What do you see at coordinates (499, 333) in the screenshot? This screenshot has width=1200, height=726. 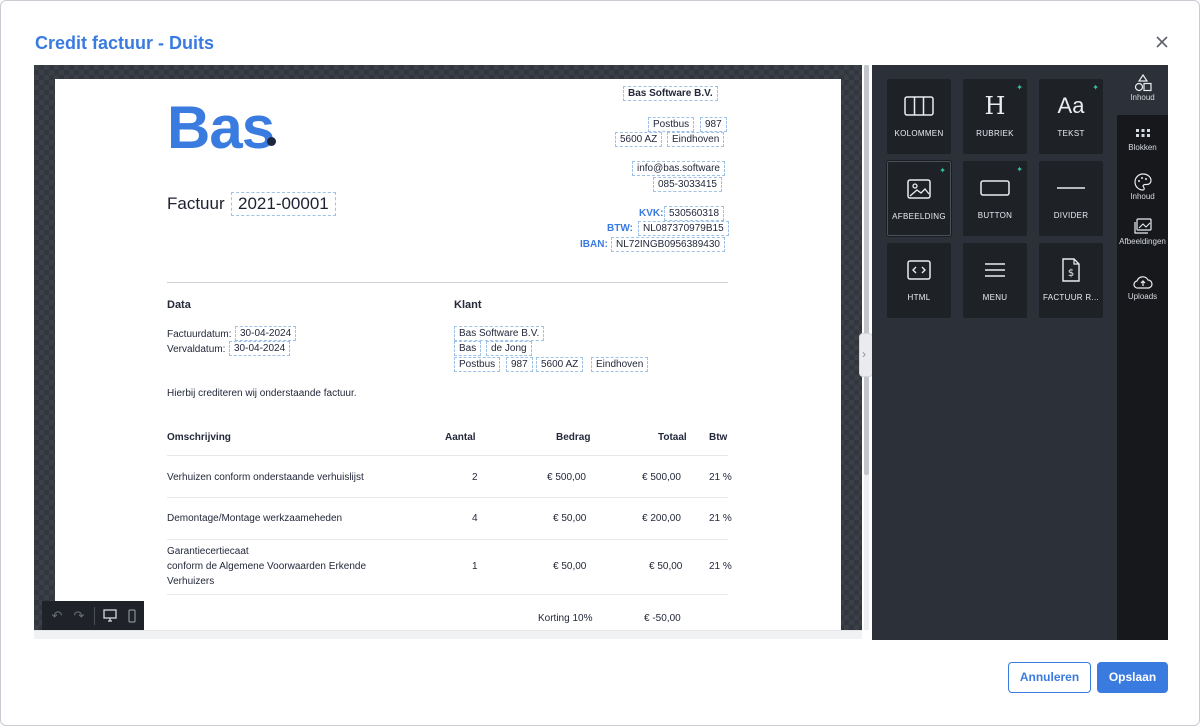 I see `client-company-field: Bas Software B.V.` at bounding box center [499, 333].